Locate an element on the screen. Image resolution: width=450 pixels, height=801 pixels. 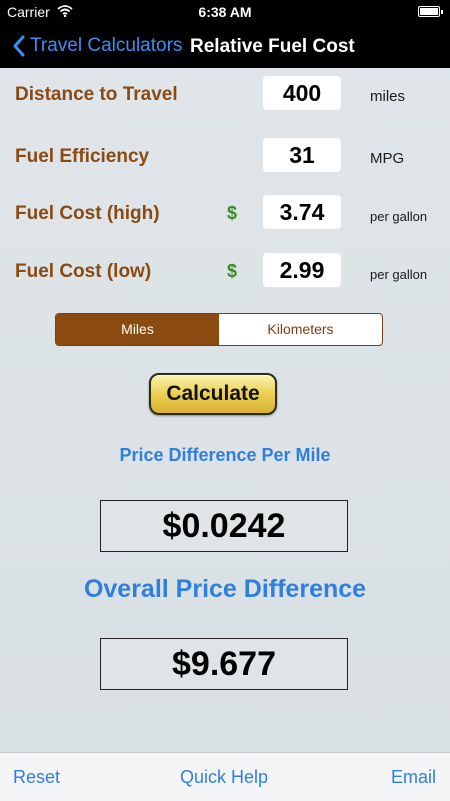
overall-result: $9.677 is located at coordinates (224, 664).